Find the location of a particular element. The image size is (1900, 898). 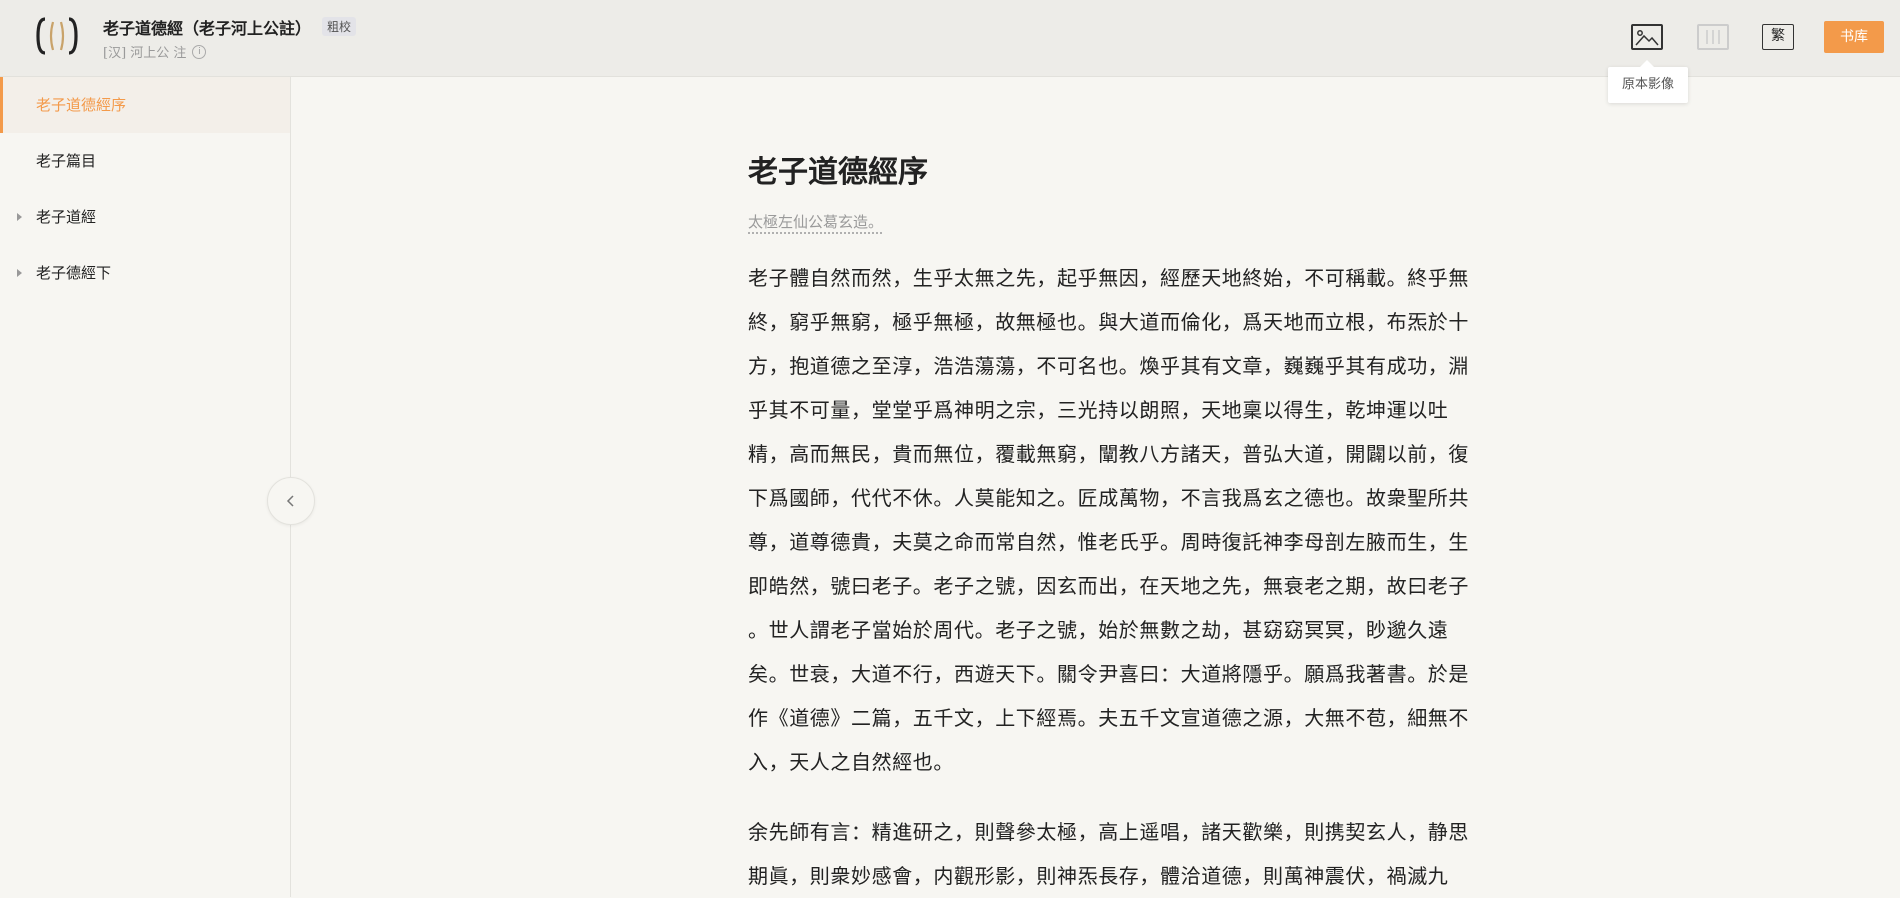

traditional-chinese-toggle: 繁 is located at coordinates (1778, 37).